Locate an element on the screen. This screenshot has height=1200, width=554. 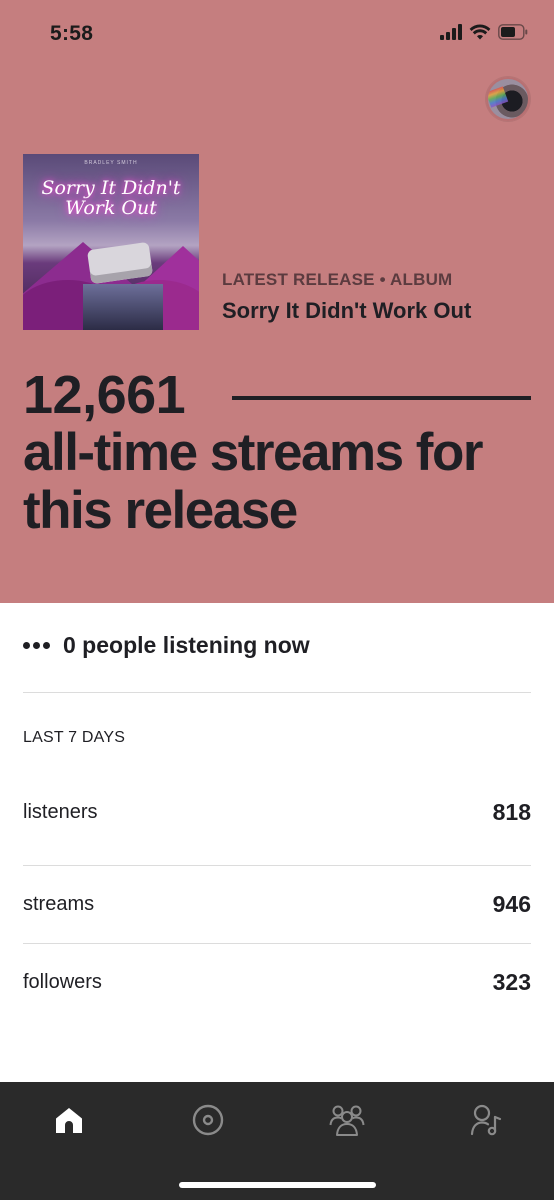
tab-audience is located at coordinates (347, 1120).